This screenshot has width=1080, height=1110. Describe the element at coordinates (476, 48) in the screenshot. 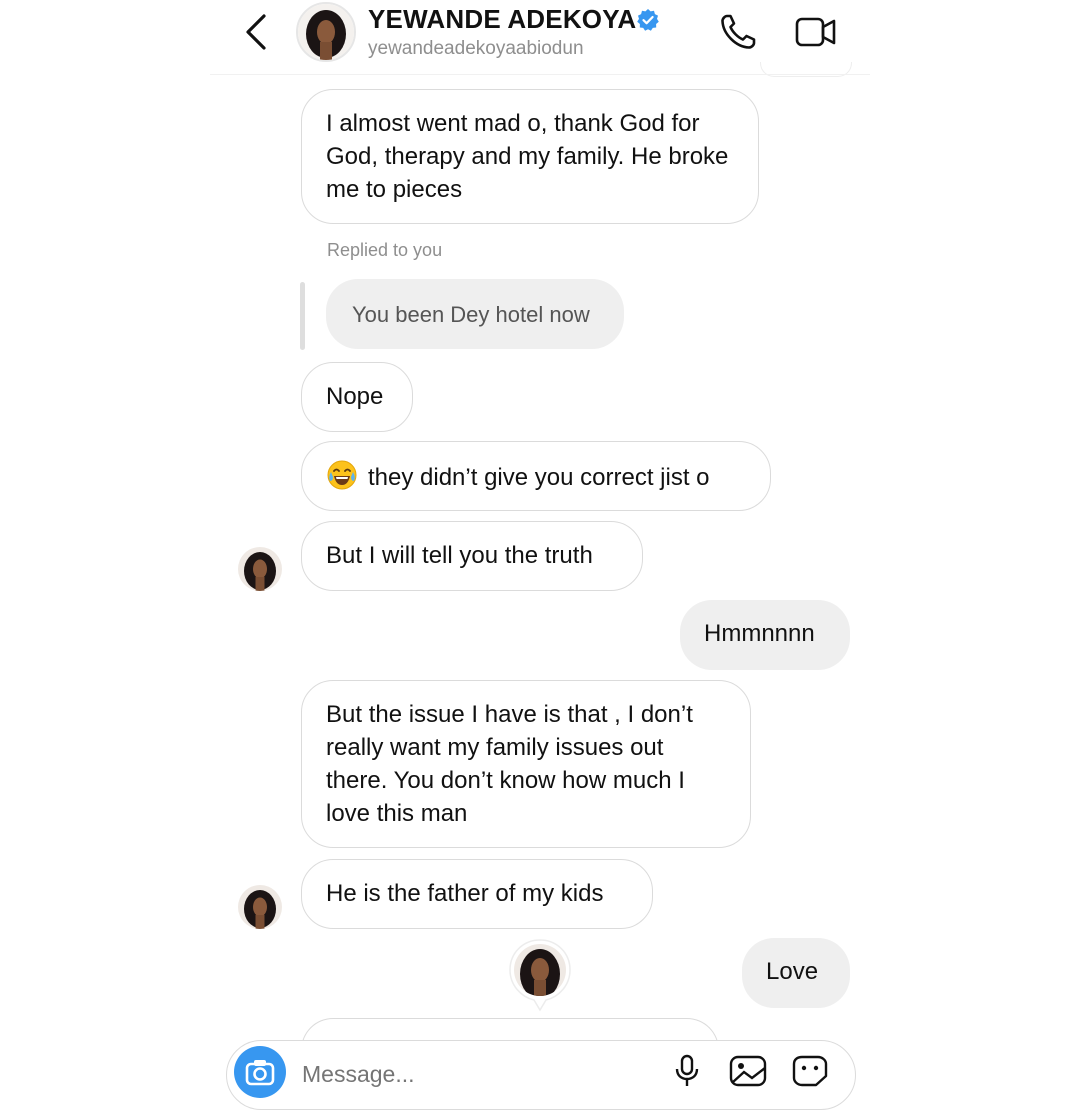

I see `contact-username: yewandeadekoyaabiodun` at that location.